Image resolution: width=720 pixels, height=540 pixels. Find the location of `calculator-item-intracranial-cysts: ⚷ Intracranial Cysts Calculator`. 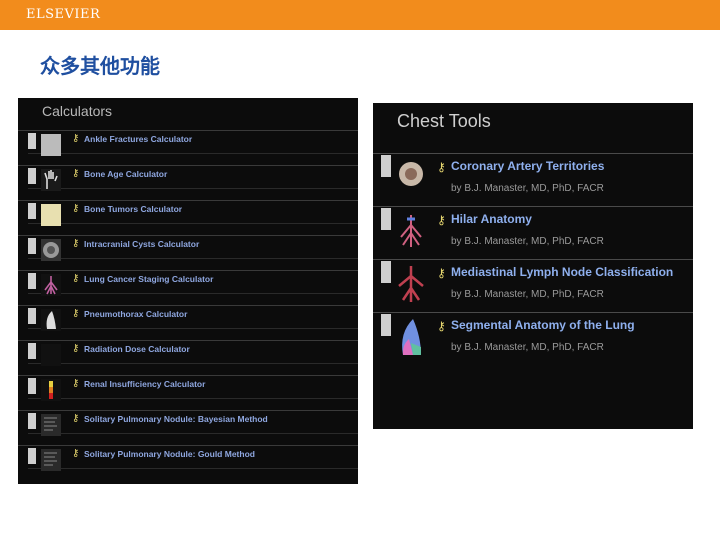

calculator-item-intracranial-cysts: ⚷ Intracranial Cysts Calculator is located at coordinates (188, 252).